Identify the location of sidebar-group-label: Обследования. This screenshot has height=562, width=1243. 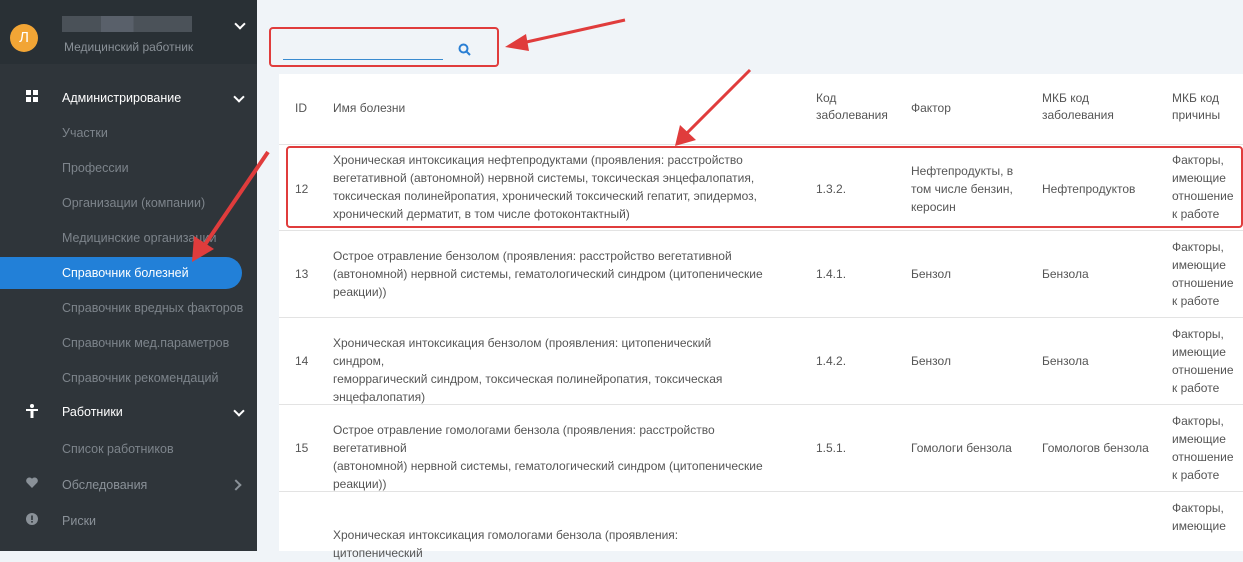
(105, 485).